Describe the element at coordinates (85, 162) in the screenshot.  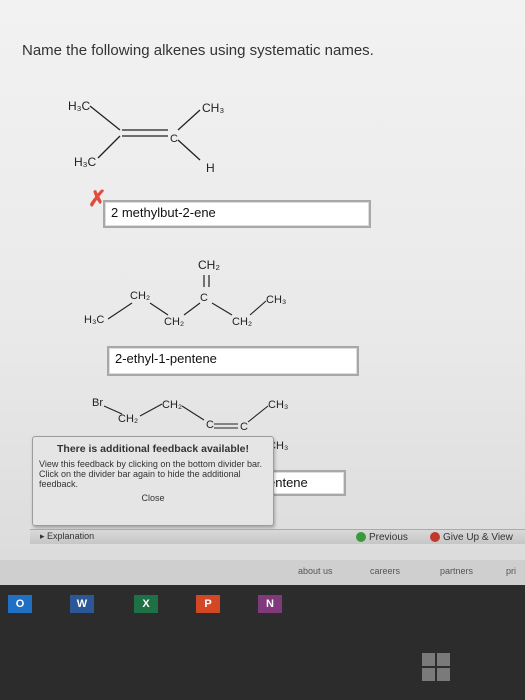
I see `mol1-label-bottom-left: H₃C` at that location.